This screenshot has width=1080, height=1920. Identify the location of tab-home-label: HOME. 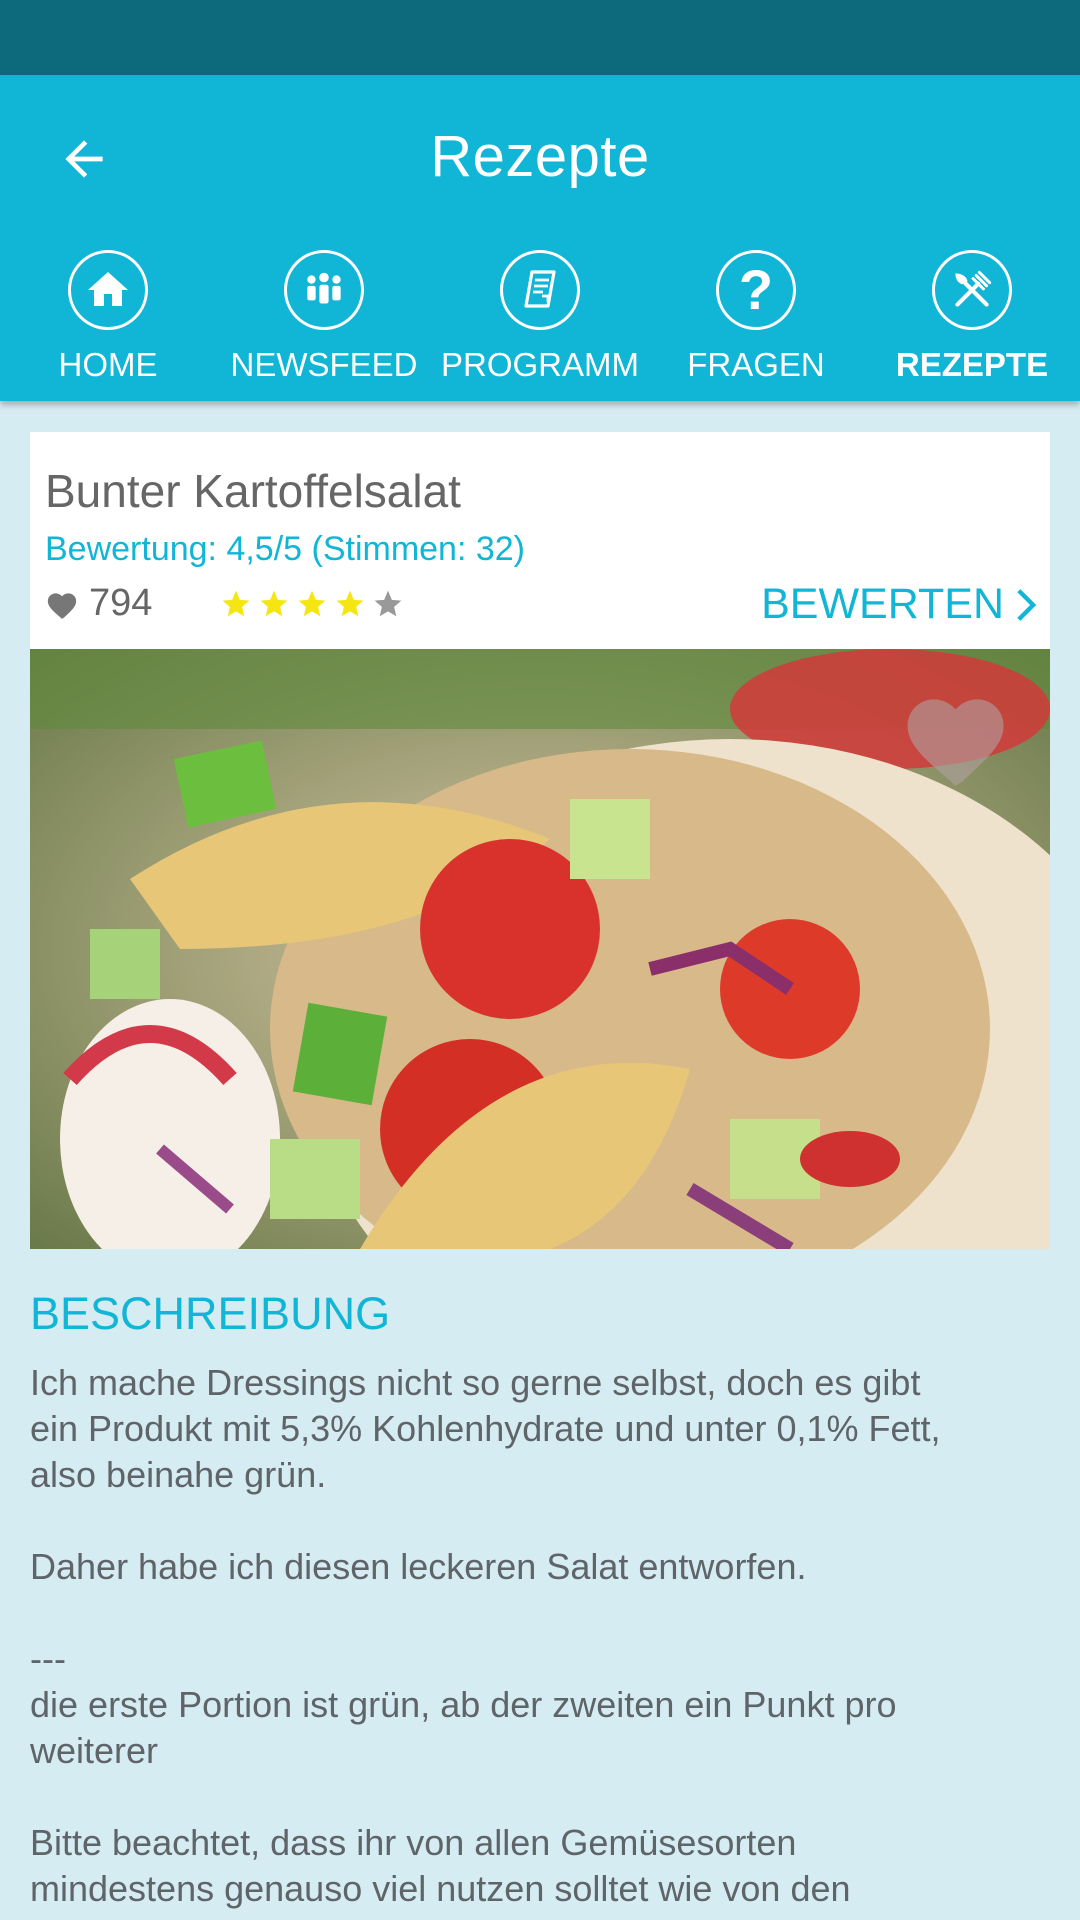
(108, 364).